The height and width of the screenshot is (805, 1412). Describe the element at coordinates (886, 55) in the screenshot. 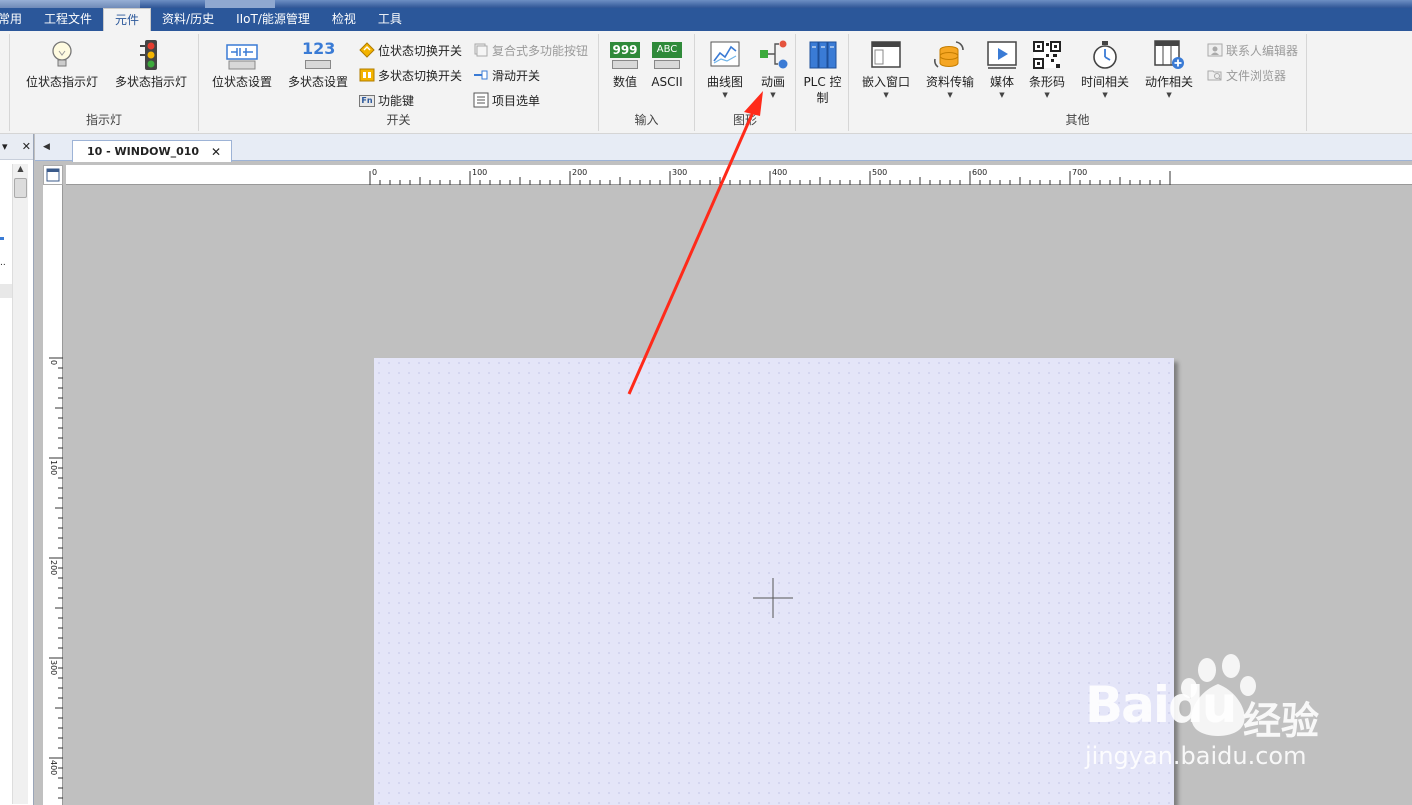

I see `window-icon` at that location.